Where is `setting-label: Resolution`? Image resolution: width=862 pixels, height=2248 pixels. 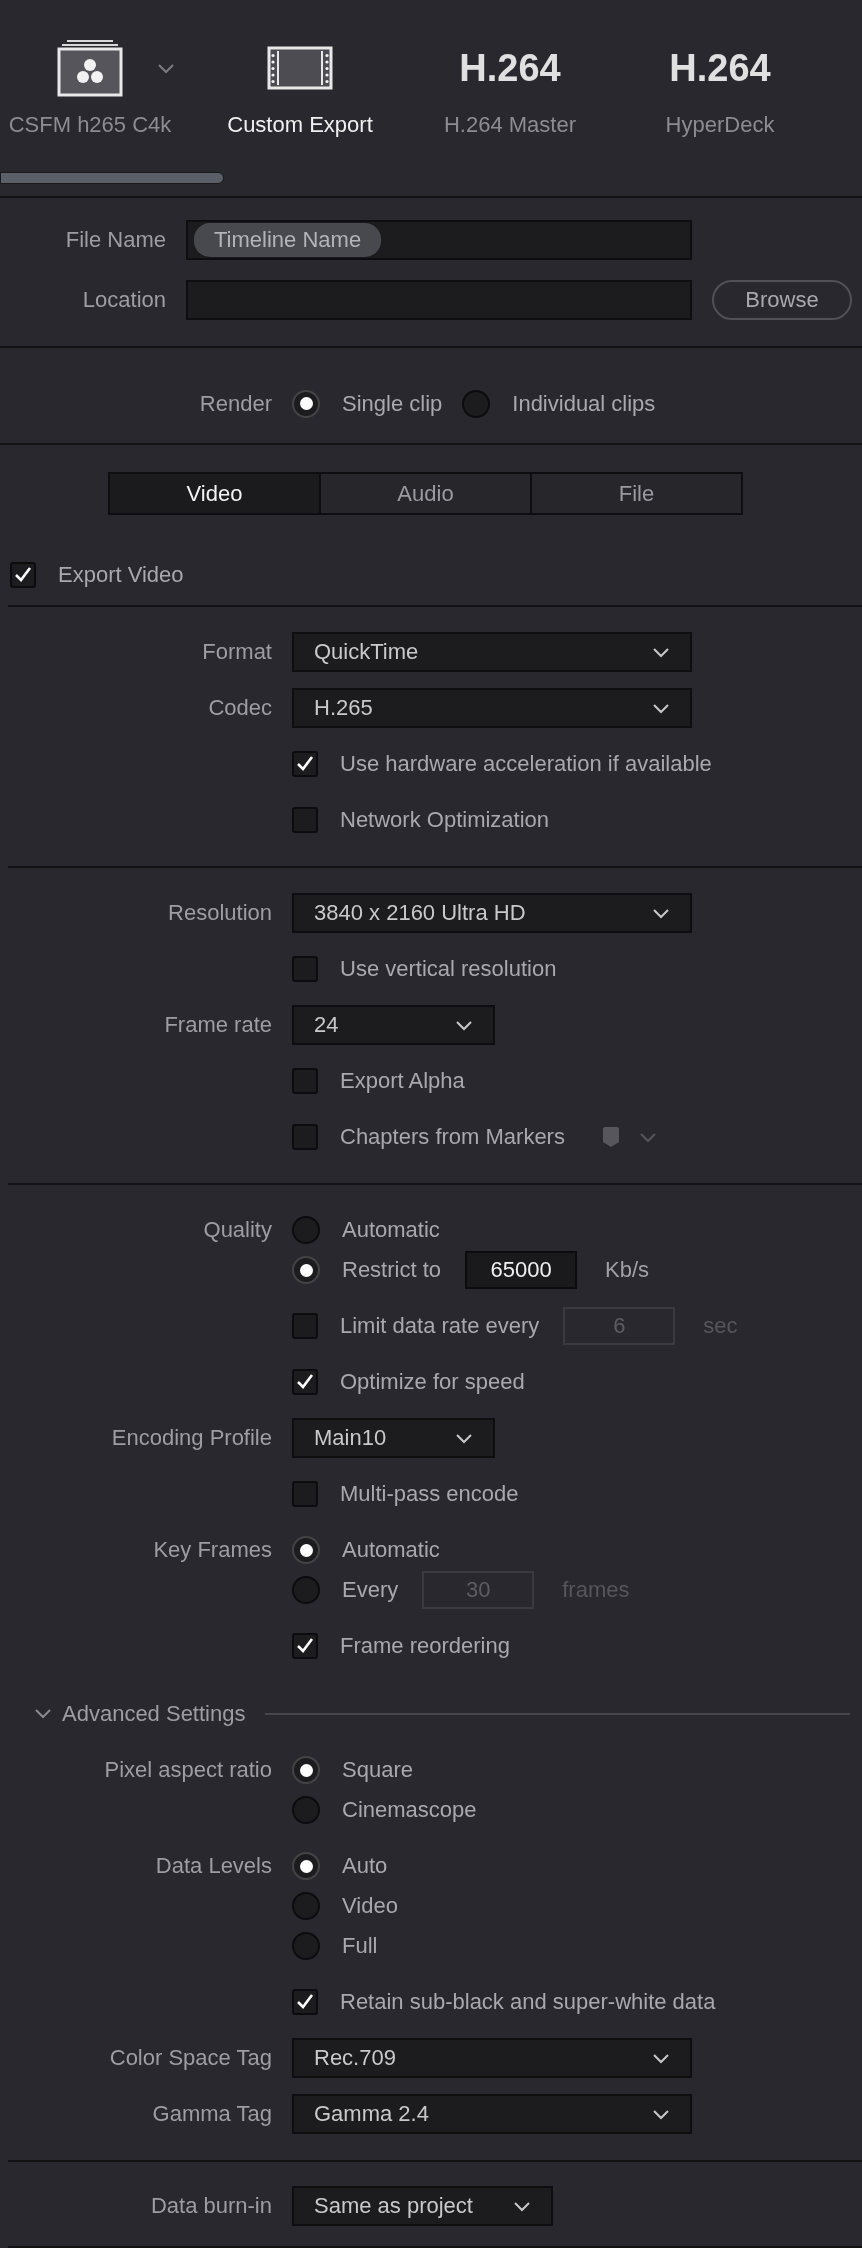
setting-label: Resolution is located at coordinates (220, 913).